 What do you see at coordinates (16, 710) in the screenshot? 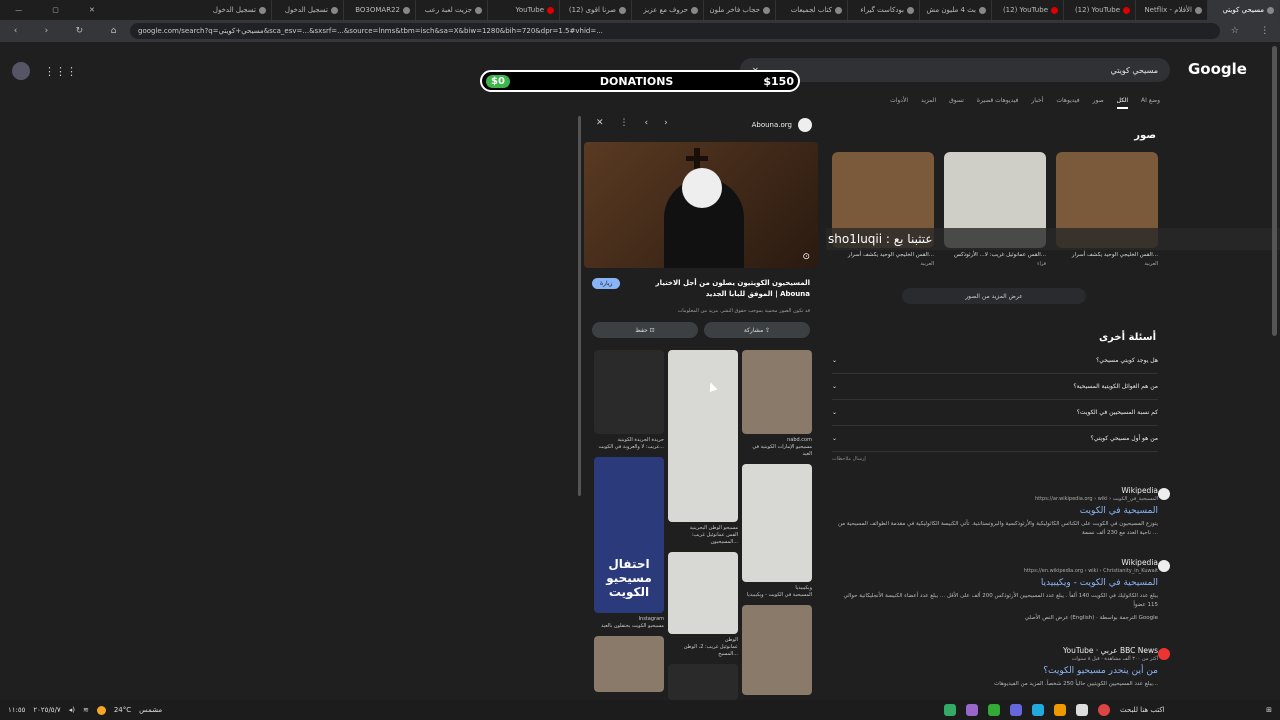
I see `tray-time: ١١:٥٥` at bounding box center [16, 710].